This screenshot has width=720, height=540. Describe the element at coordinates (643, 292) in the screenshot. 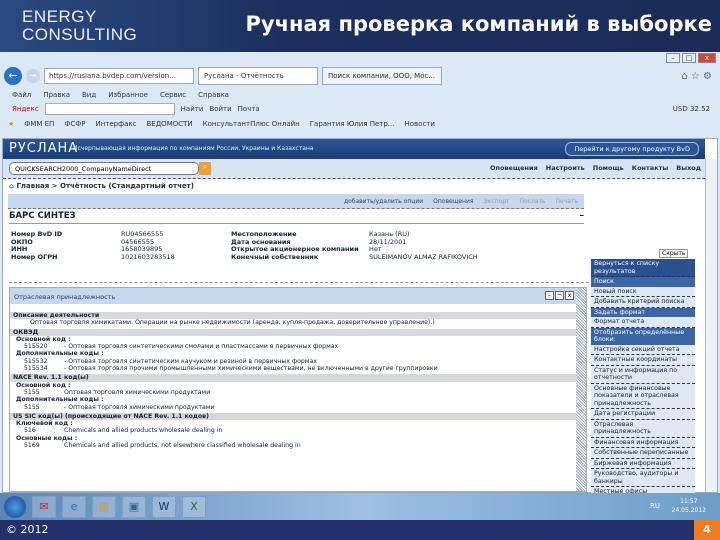

I see `sidebar-item: Новый поиск` at that location.